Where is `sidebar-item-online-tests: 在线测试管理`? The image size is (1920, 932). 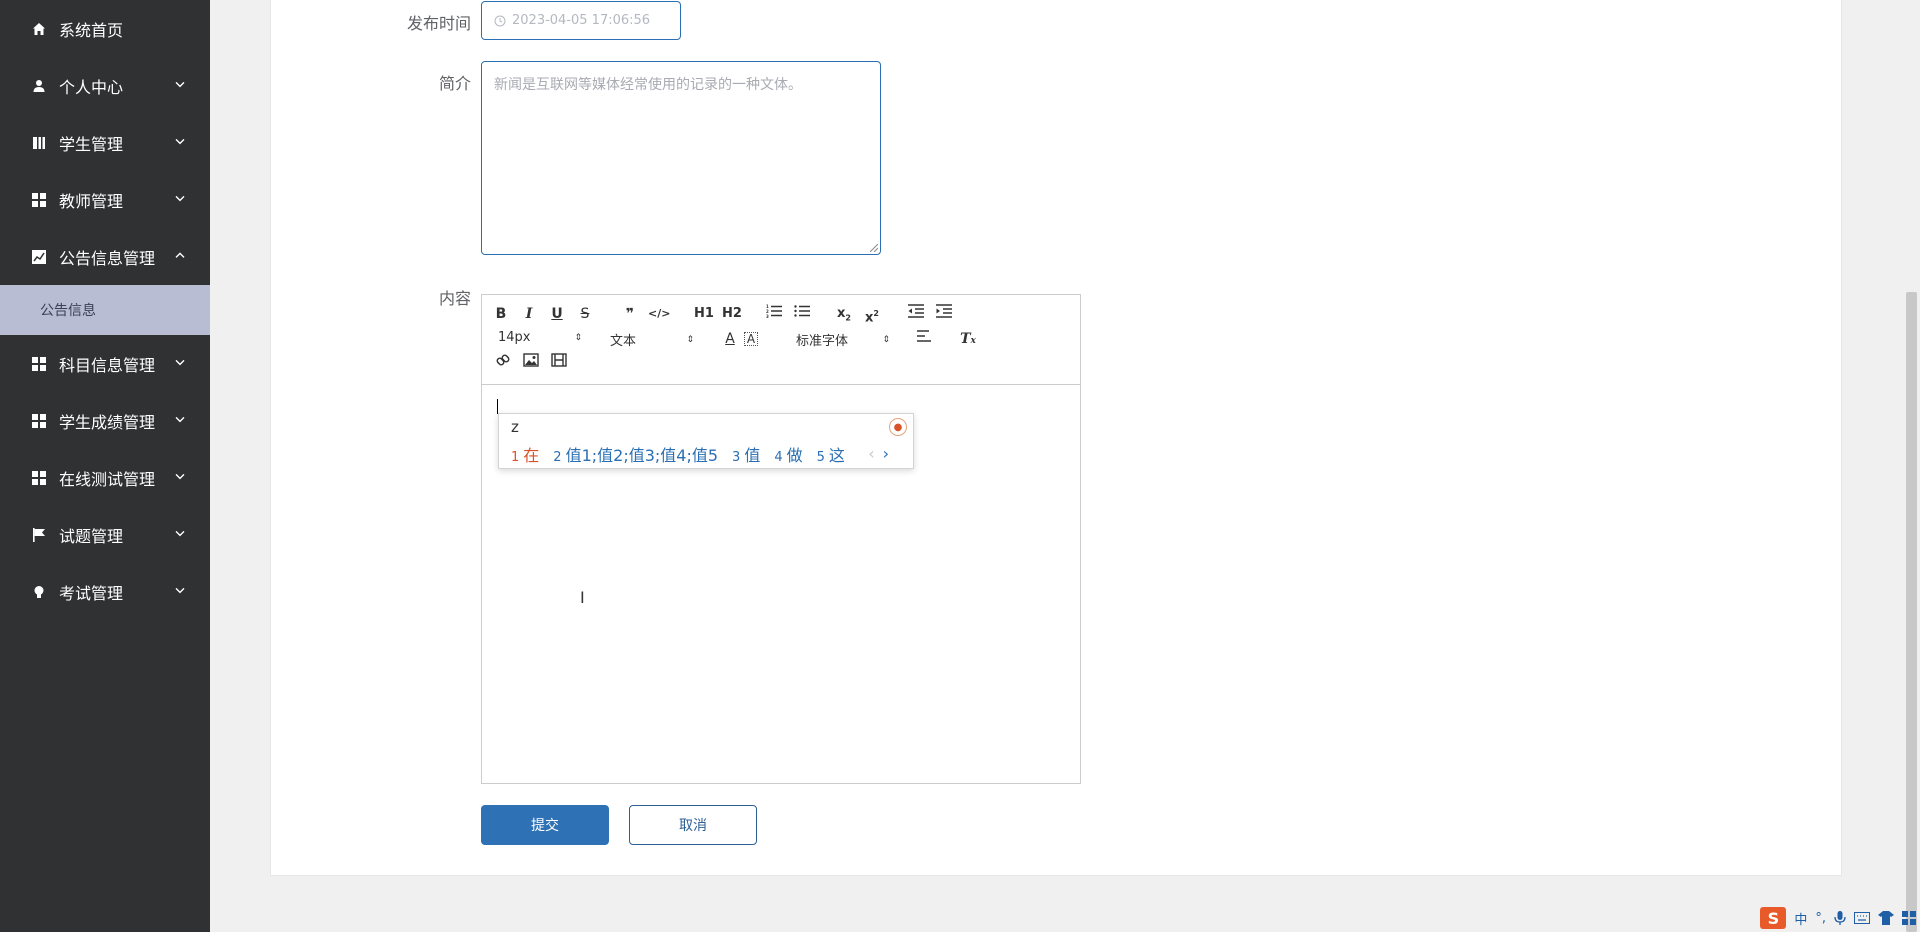
sidebar-item-online-tests: 在线测试管理 is located at coordinates (105, 477).